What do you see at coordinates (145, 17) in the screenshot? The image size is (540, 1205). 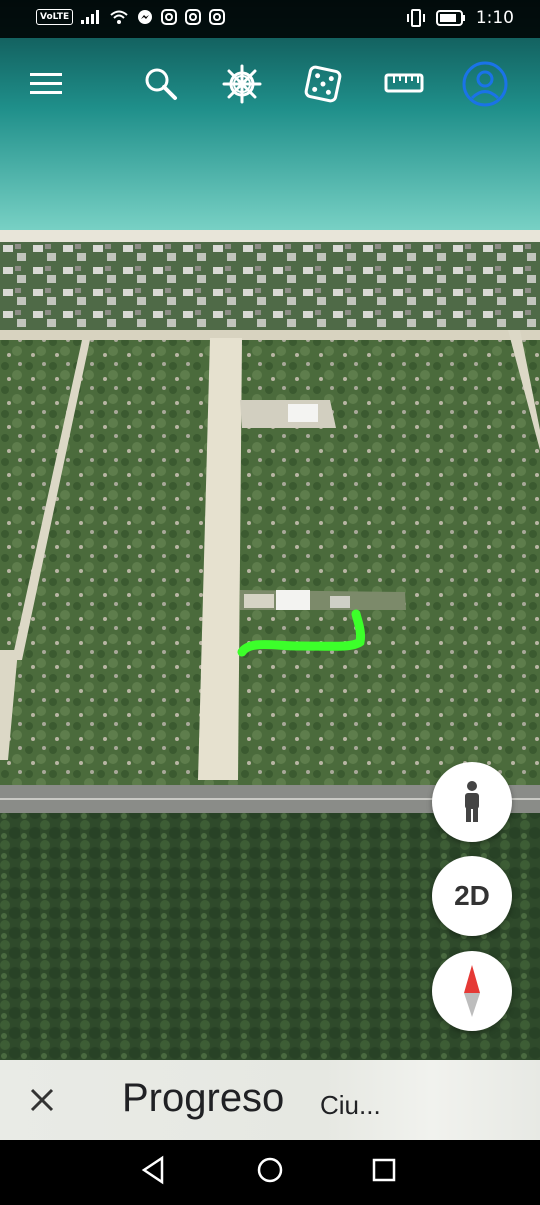 I see `messenger-icon` at bounding box center [145, 17].